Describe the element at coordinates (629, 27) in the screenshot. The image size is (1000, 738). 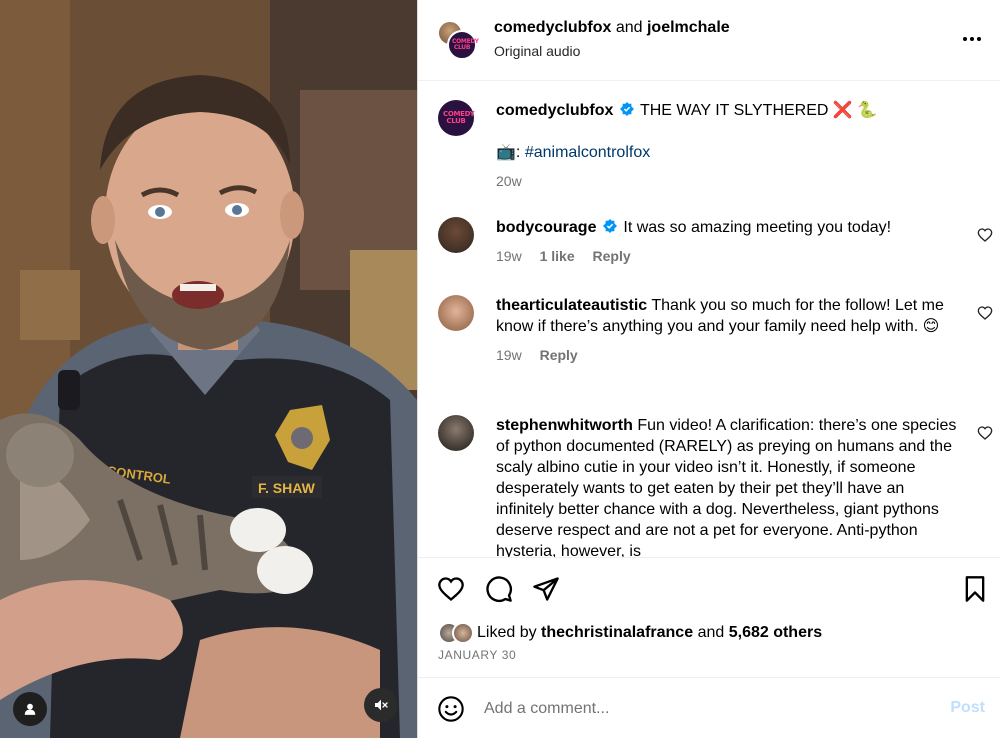
I see `authors-conjunction: and` at that location.